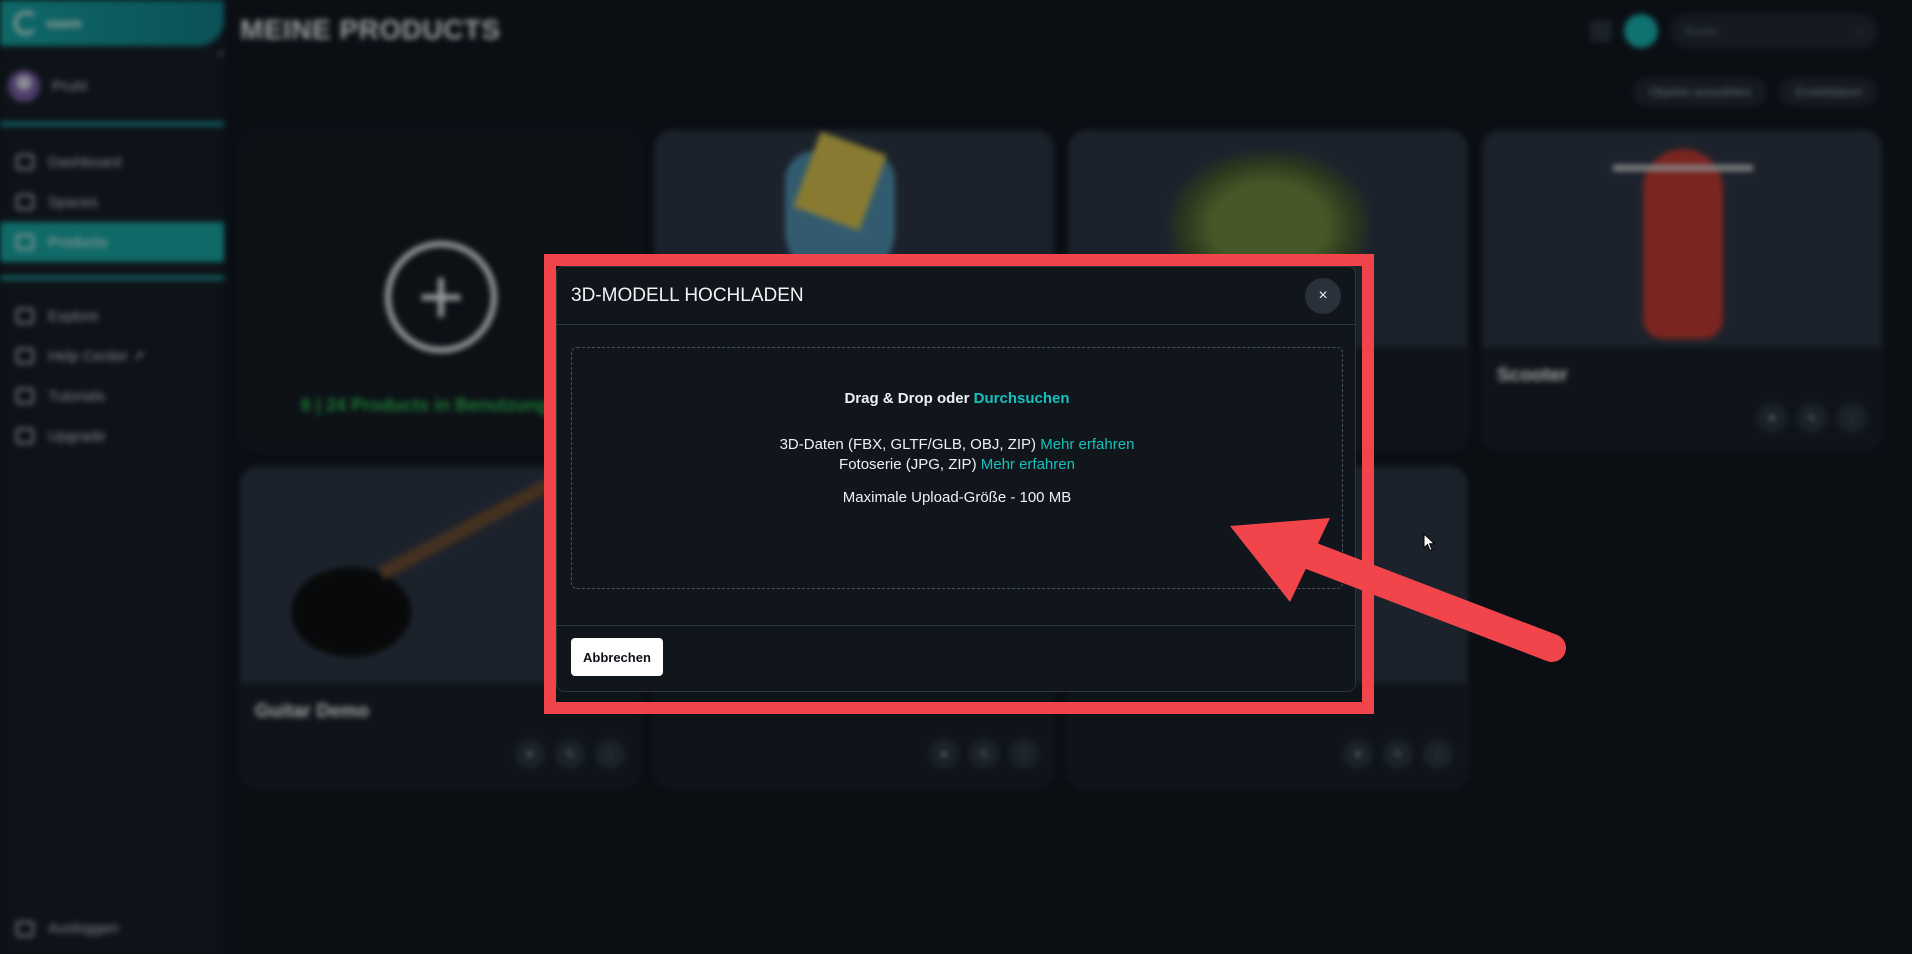  What do you see at coordinates (1087, 444) in the screenshot?
I see `learn-more-3d-link: Mehr erfahren` at bounding box center [1087, 444].